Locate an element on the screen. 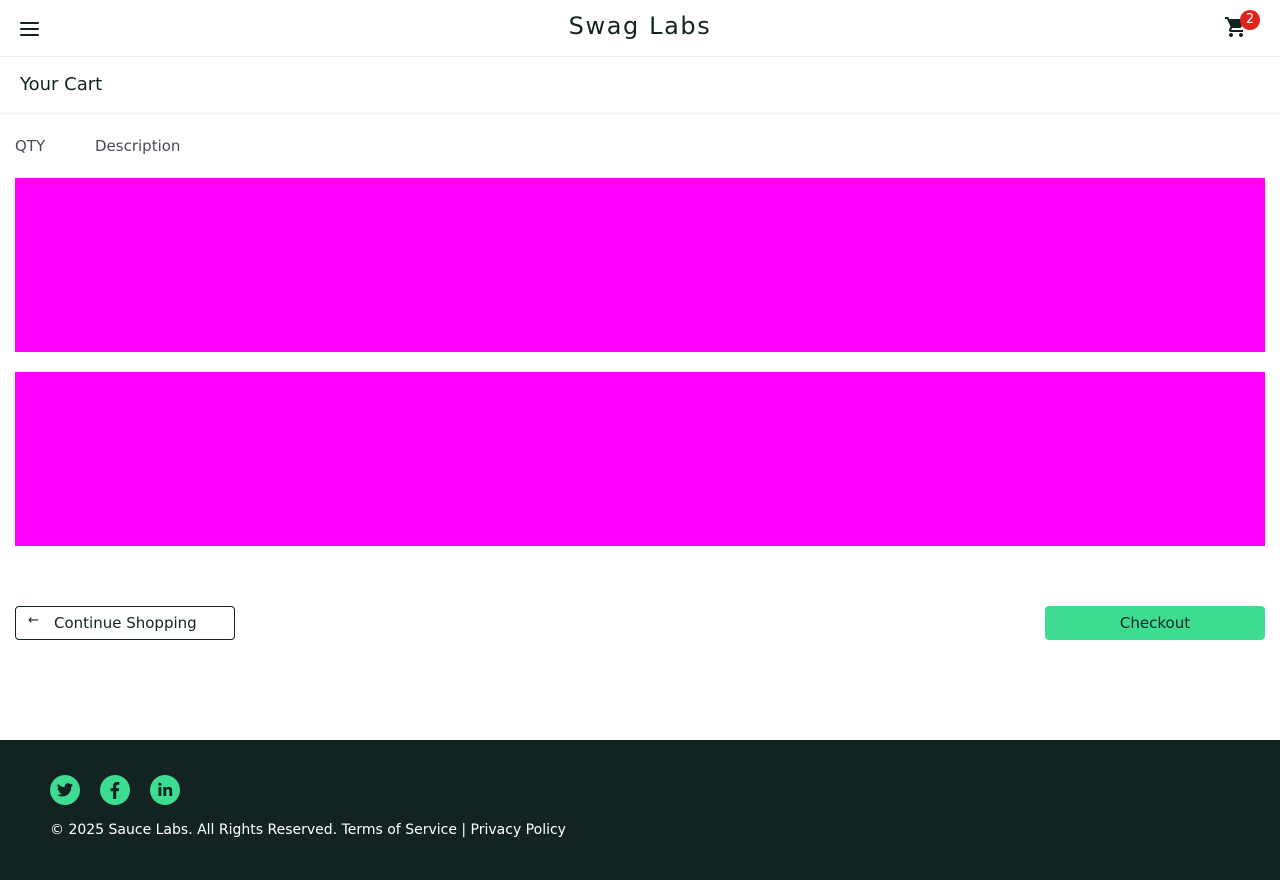 The width and height of the screenshot is (1280, 880). primary-header: Swag Labs 2 is located at coordinates (640, 28).